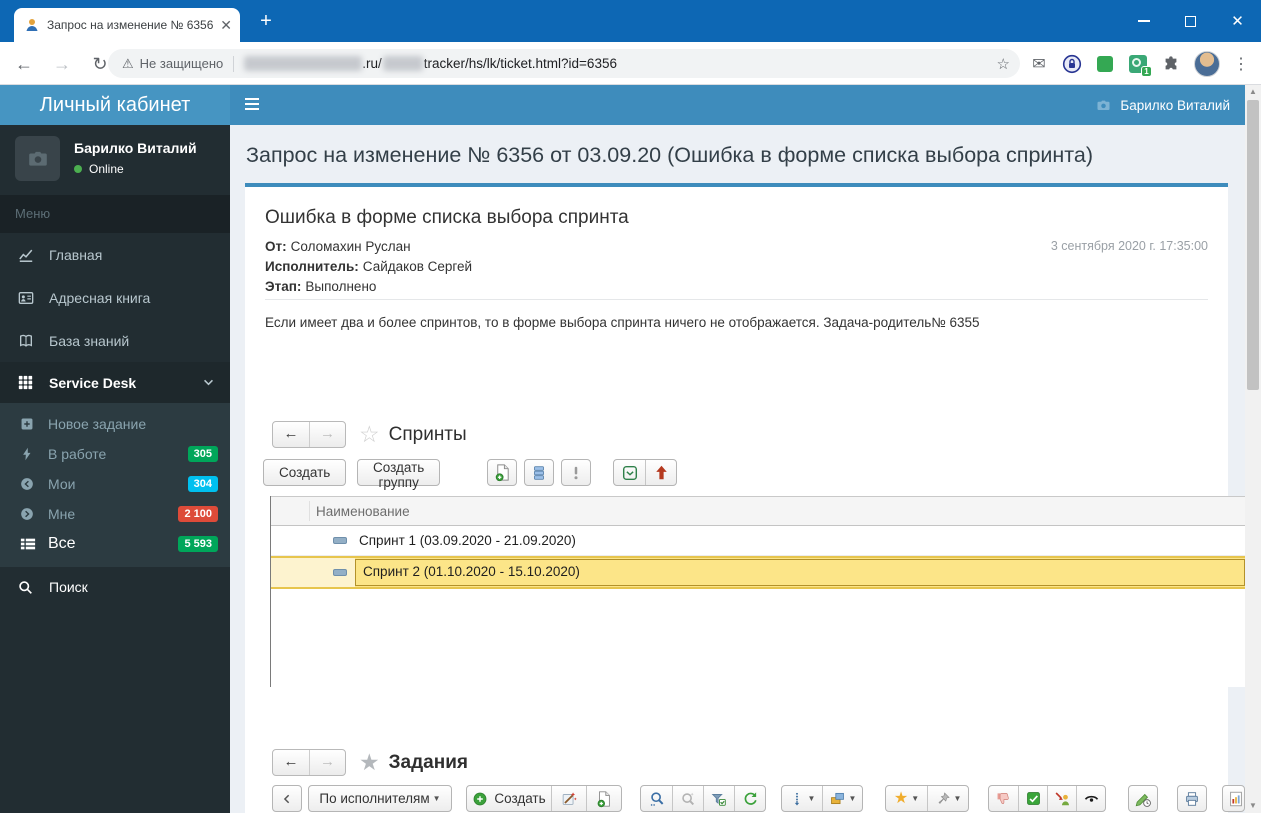 This screenshot has width=1261, height=813. What do you see at coordinates (30, 514) in the screenshot?
I see `arrow-circle-right-icon` at bounding box center [30, 514].